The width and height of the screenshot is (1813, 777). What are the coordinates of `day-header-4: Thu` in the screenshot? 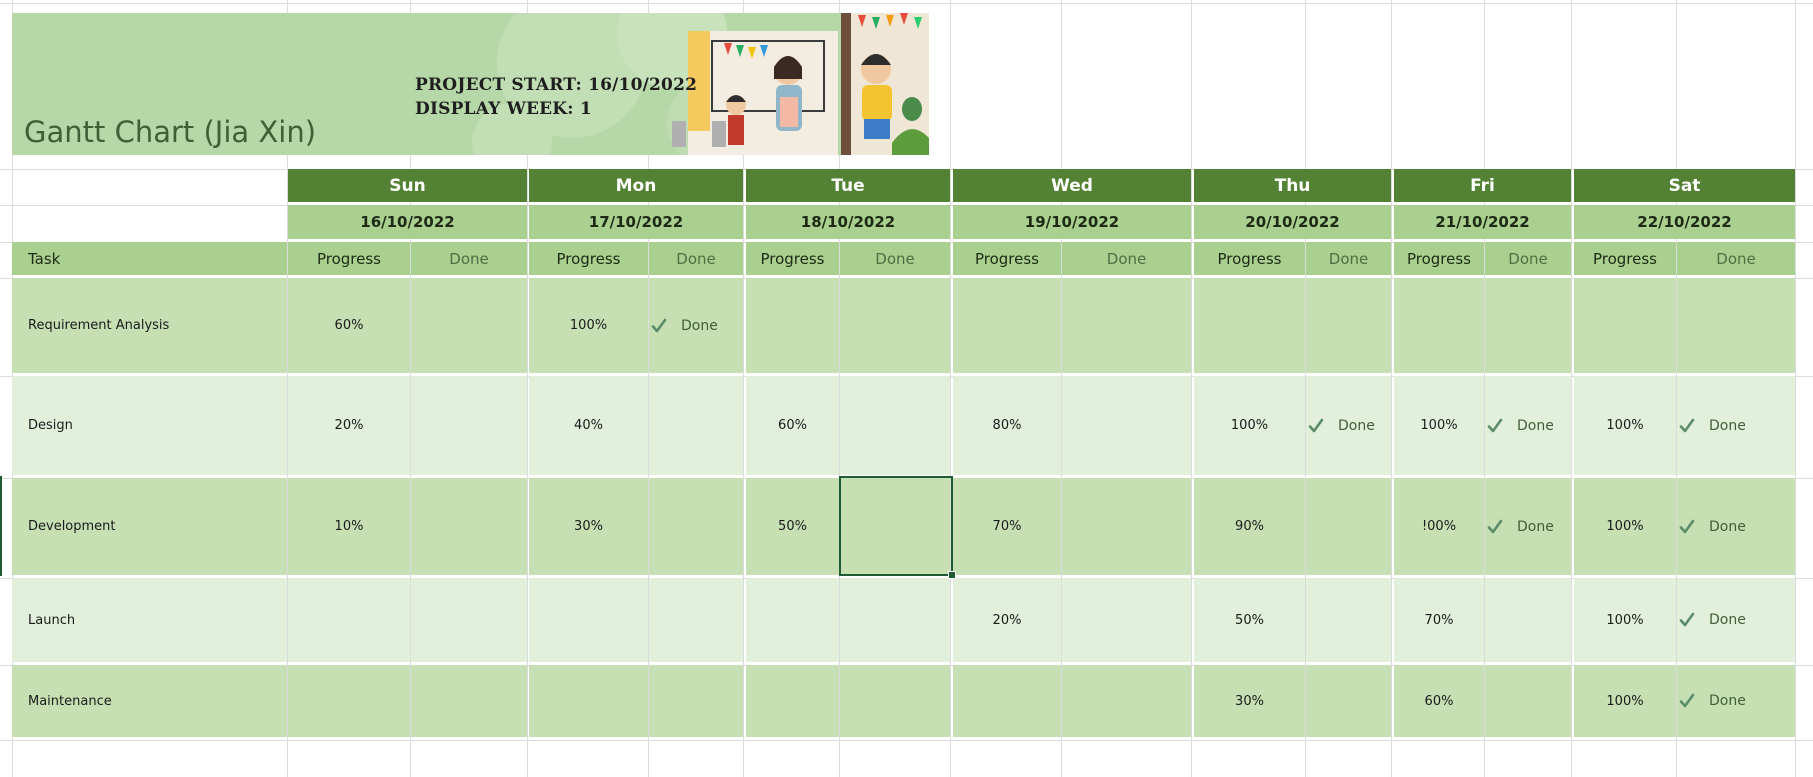 It's located at (1292, 185).